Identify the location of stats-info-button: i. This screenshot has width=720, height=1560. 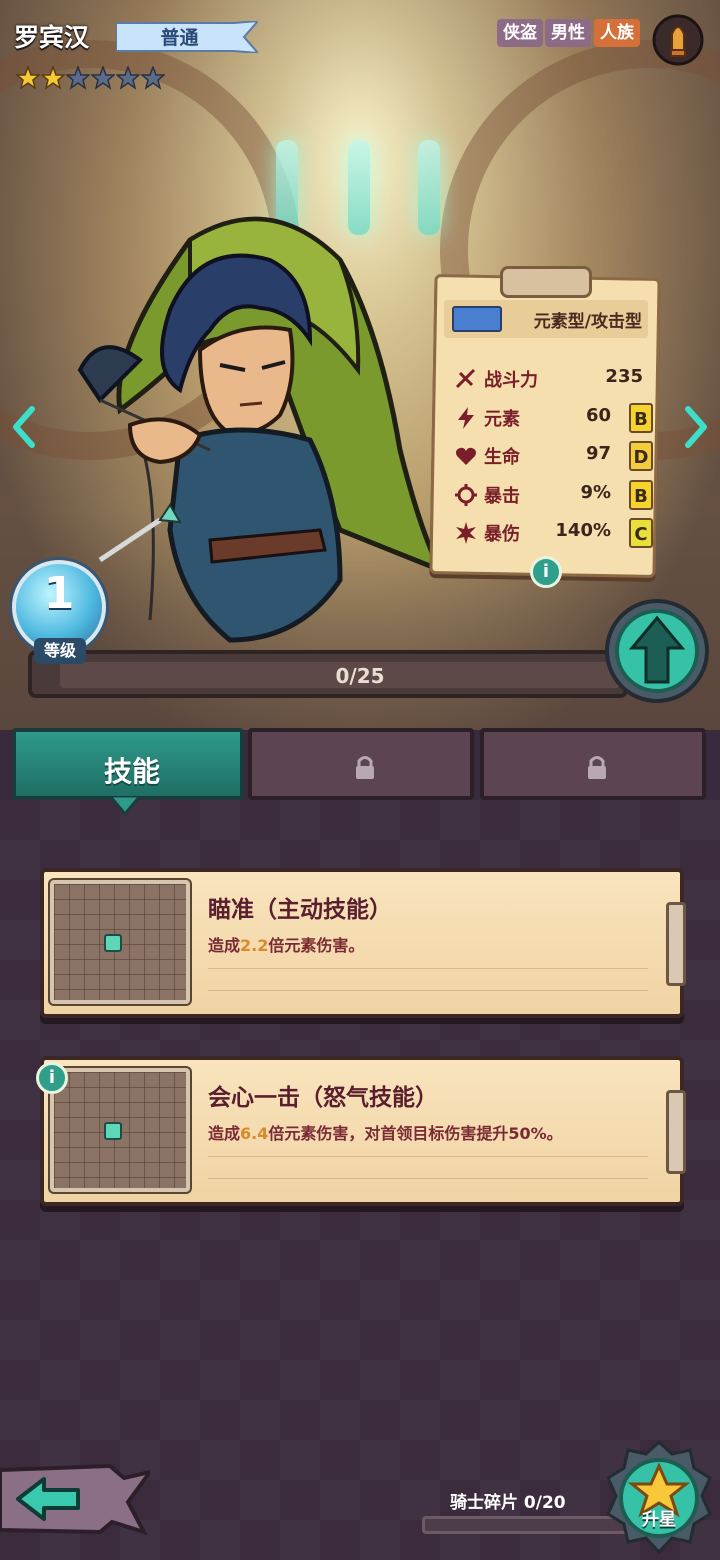
(546, 572).